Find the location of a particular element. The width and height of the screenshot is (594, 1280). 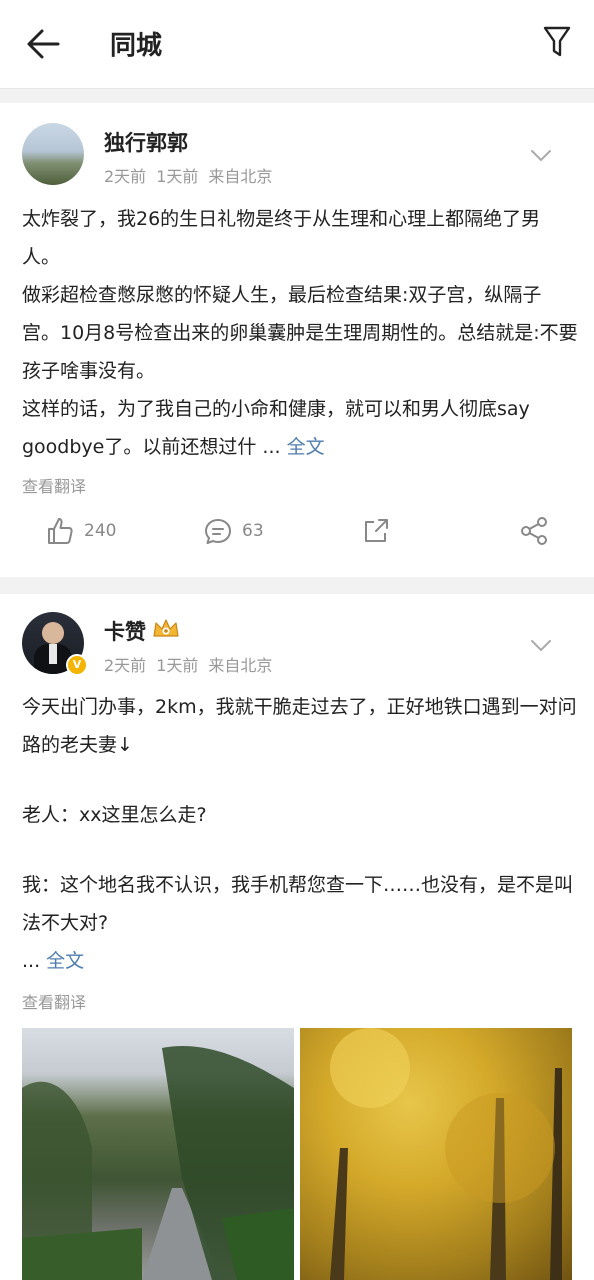

share-icon is located at coordinates (376, 530).